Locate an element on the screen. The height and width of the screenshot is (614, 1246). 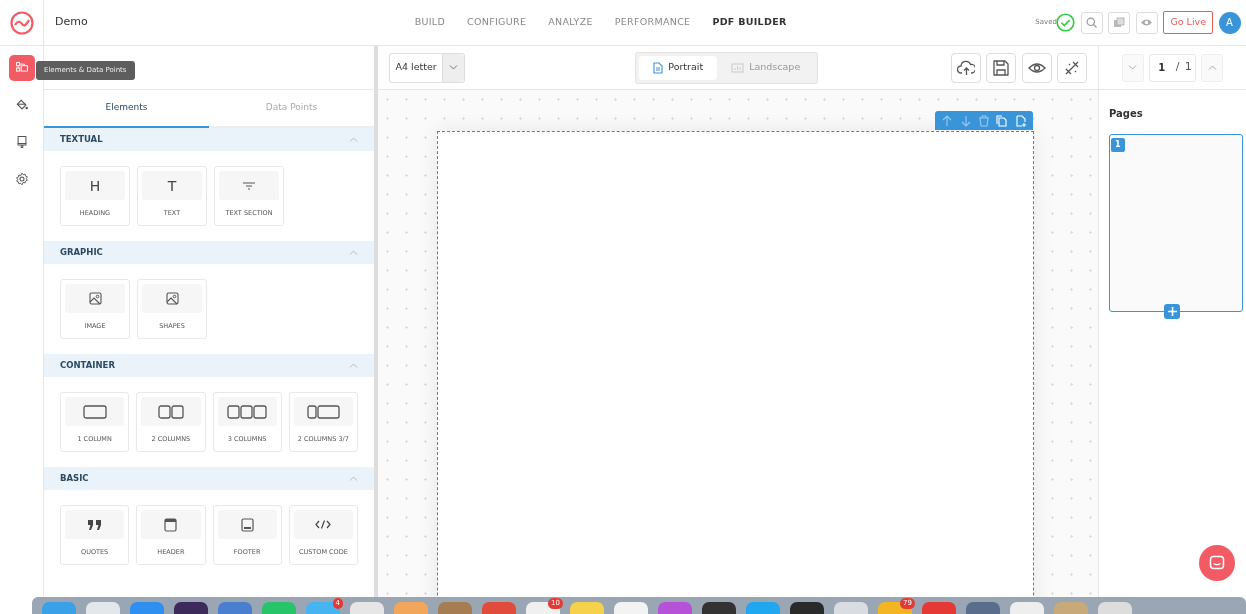
nav-tab: PERFORMANCE is located at coordinates (652, 22).